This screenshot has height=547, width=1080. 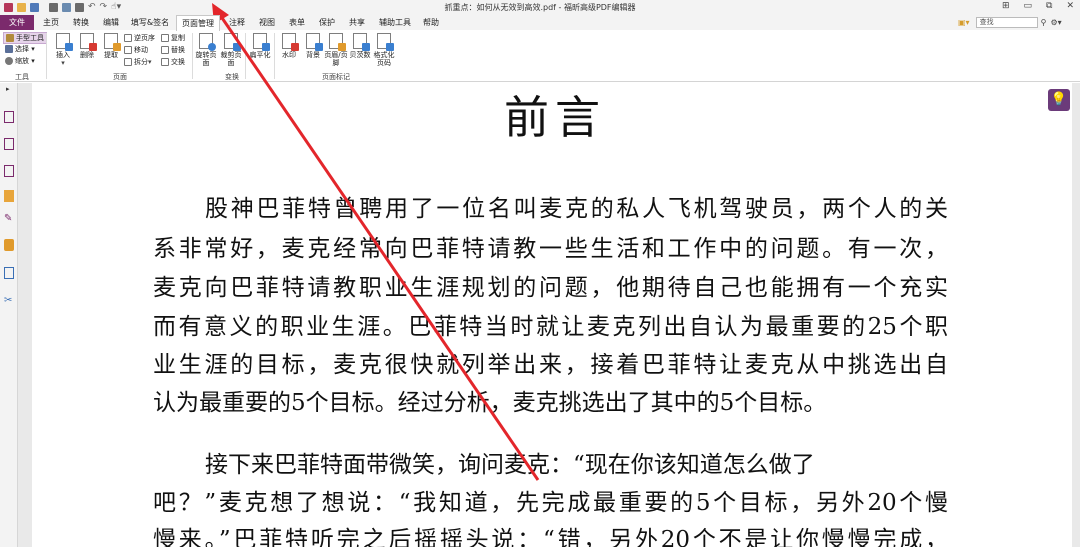 What do you see at coordinates (237, 22) in the screenshot?
I see `tab-comment: 注释` at bounding box center [237, 22].